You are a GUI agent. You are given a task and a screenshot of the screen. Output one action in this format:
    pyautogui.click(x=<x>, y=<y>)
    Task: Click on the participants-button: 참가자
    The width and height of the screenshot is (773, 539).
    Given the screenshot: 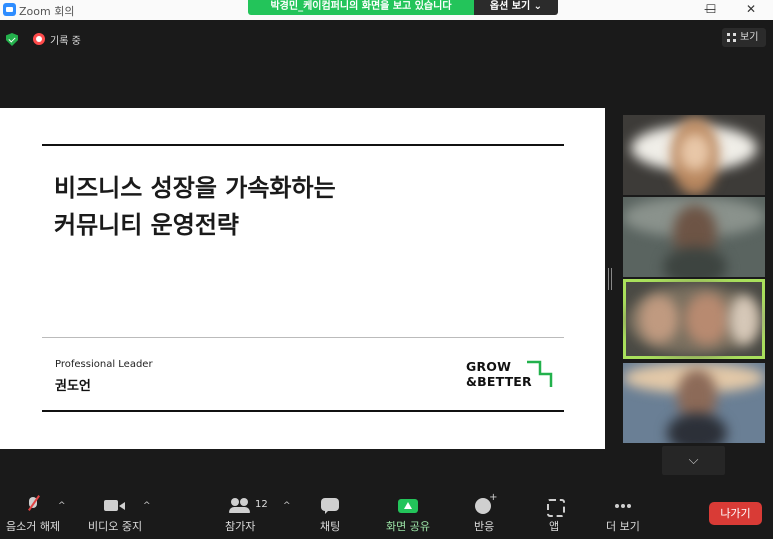 What is the action you would take?
    pyautogui.click(x=240, y=514)
    